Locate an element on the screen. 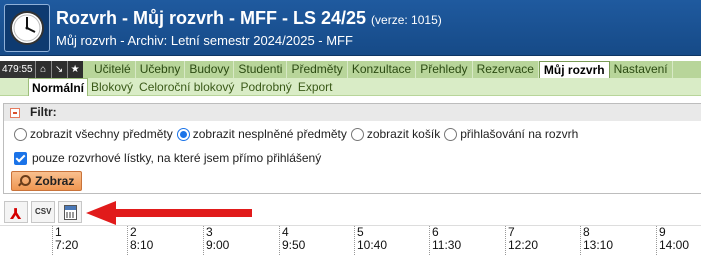 This screenshot has width=701, height=256. home-icon: ⌂ is located at coordinates (42, 69).